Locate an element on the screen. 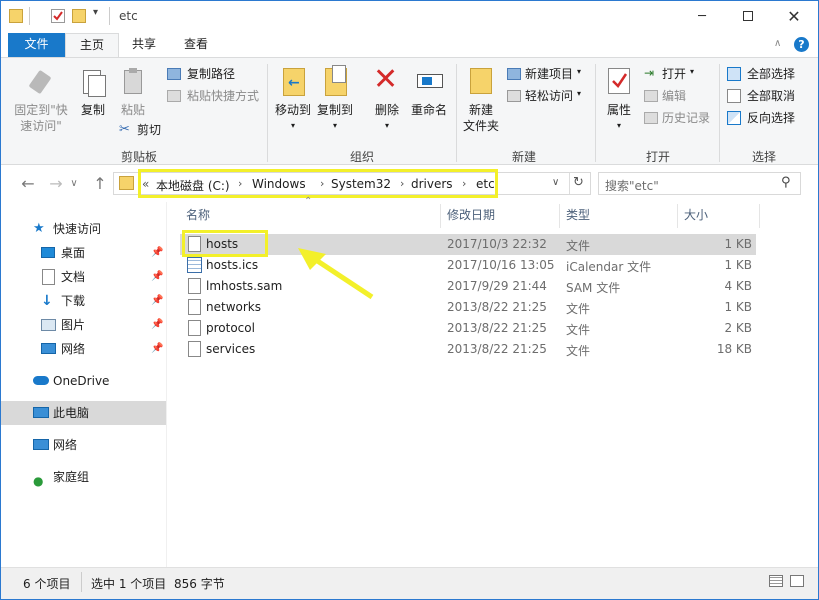  tab-file: 文件 is located at coordinates (36, 45).